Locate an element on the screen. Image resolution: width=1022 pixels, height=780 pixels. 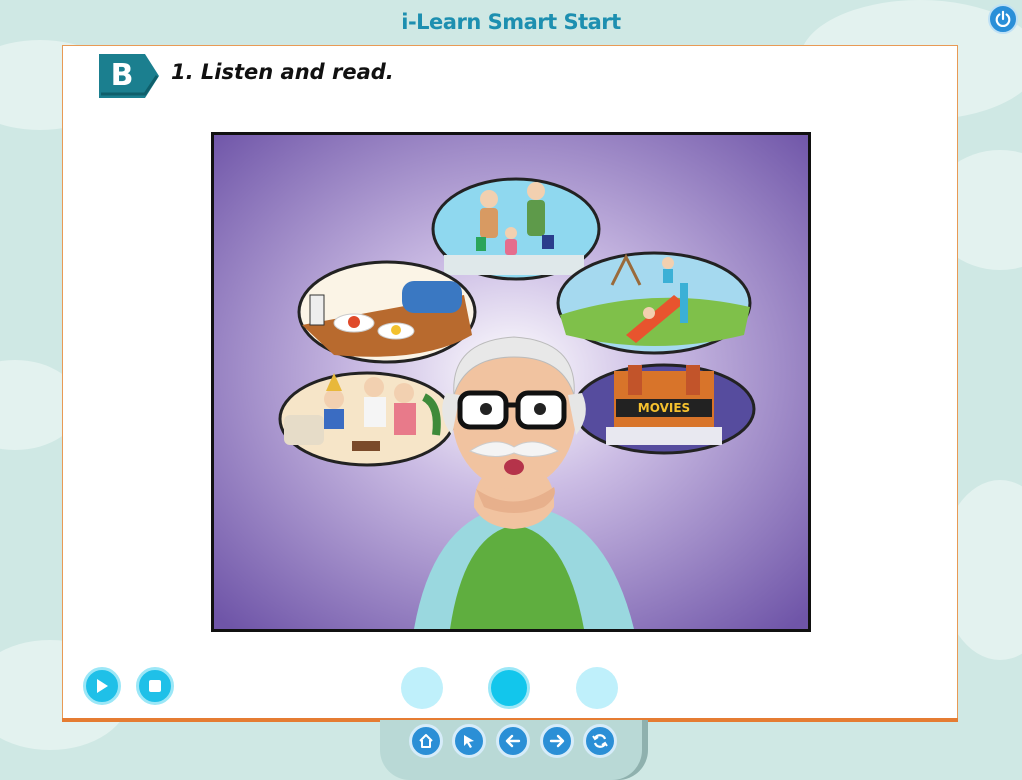
pointer-icon is located at coordinates (469, 741).